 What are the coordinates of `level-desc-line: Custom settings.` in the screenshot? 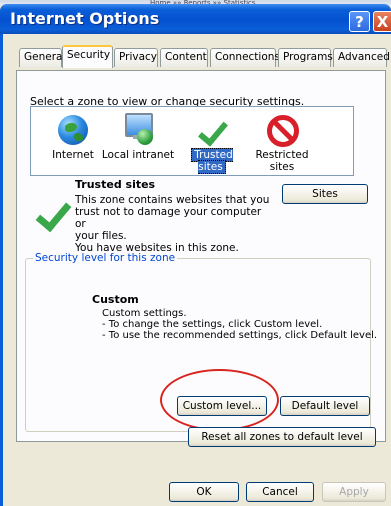 It's located at (144, 313).